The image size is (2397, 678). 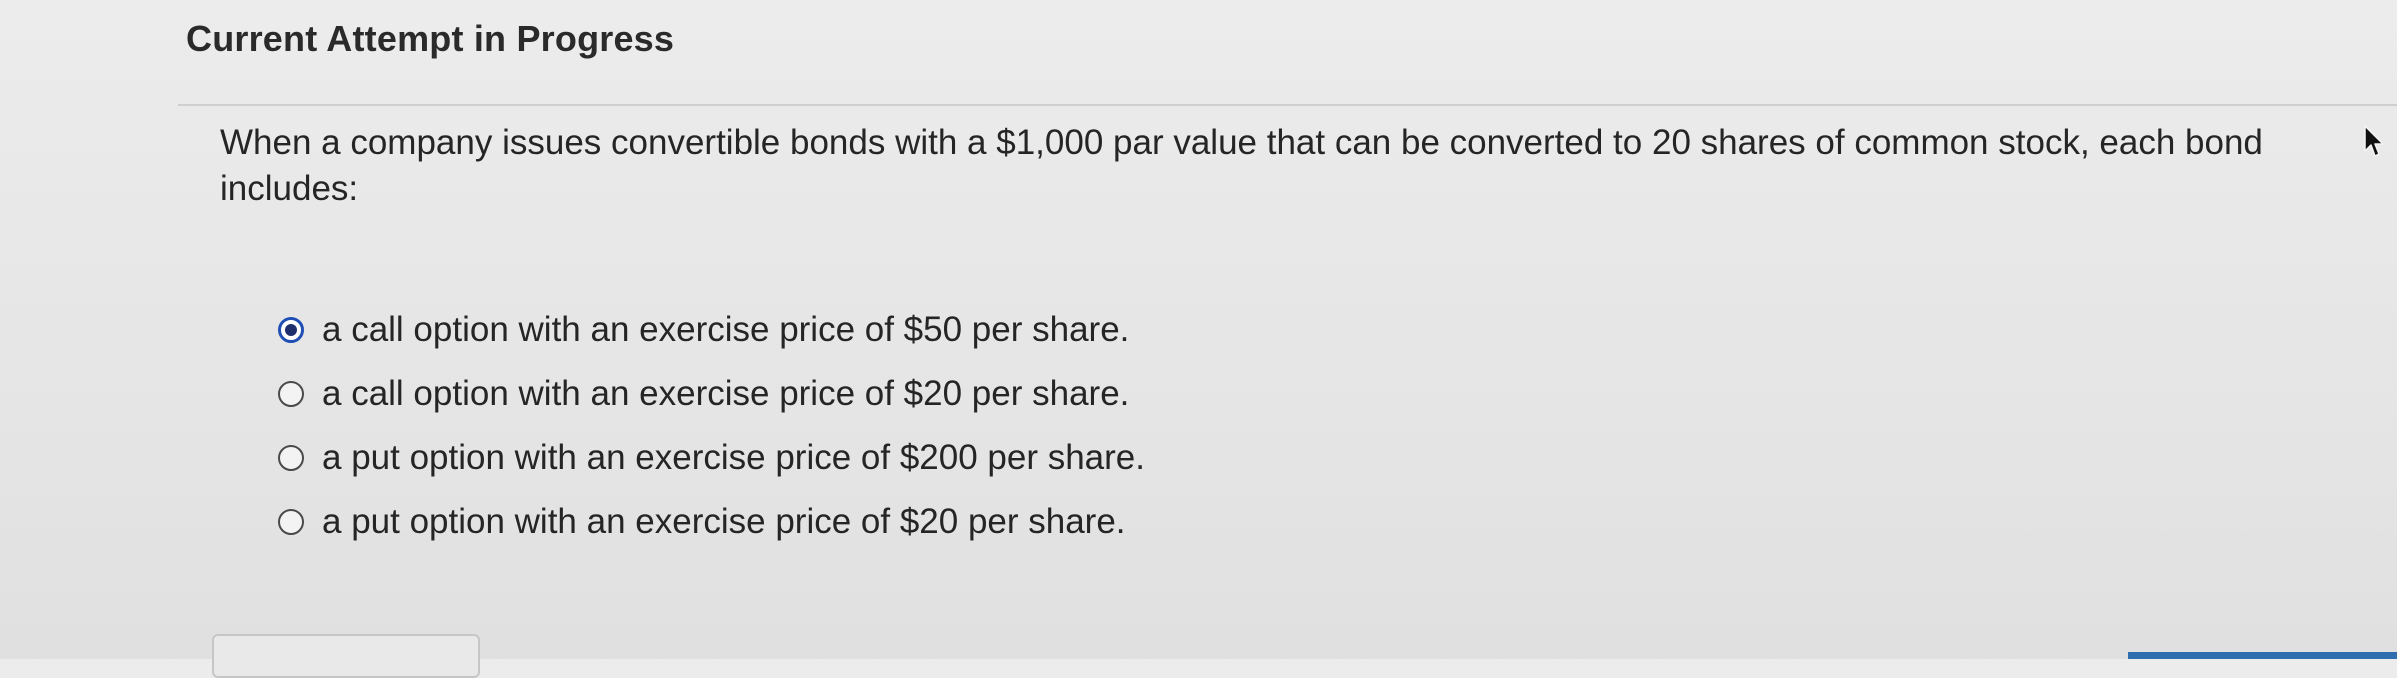 I want to click on radio-button-selected, so click(x=291, y=330).